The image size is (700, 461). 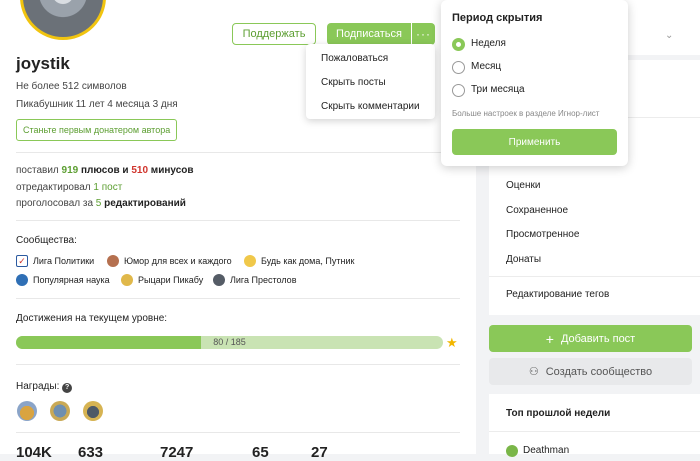 What do you see at coordinates (127, 280) in the screenshot?
I see `knight-icon` at bounding box center [127, 280].